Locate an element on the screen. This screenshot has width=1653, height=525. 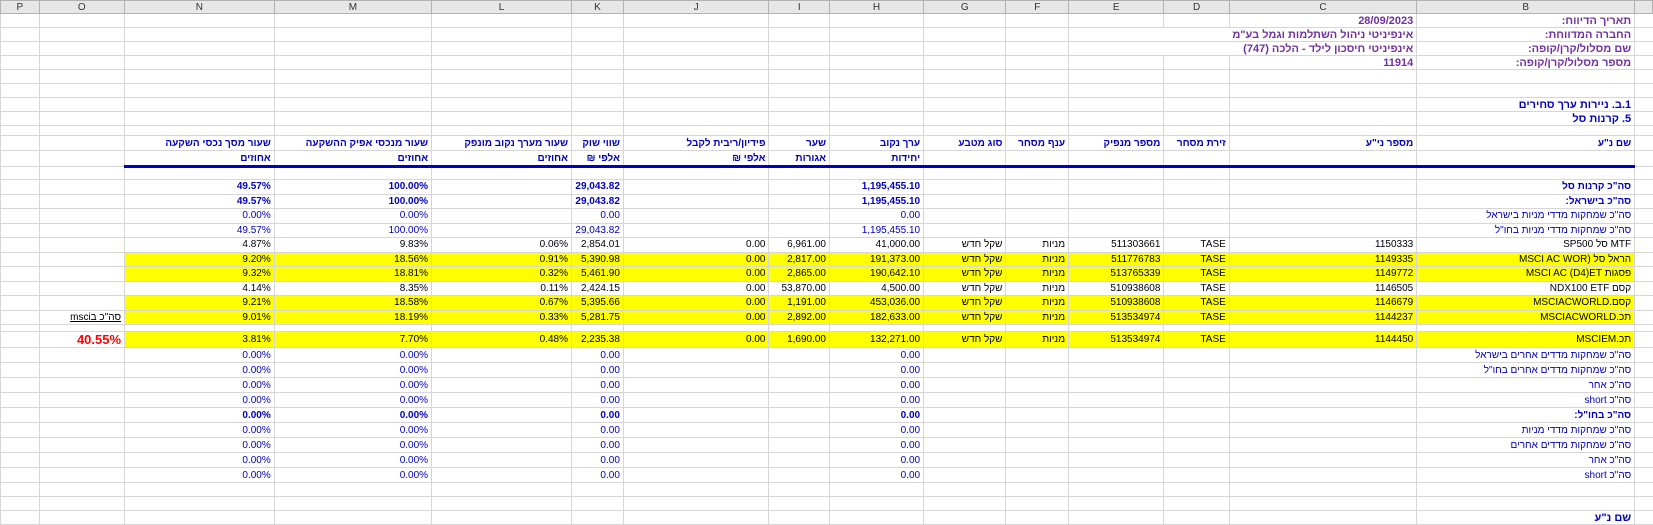
cell-P-r20 is located at coordinates (20, 288).